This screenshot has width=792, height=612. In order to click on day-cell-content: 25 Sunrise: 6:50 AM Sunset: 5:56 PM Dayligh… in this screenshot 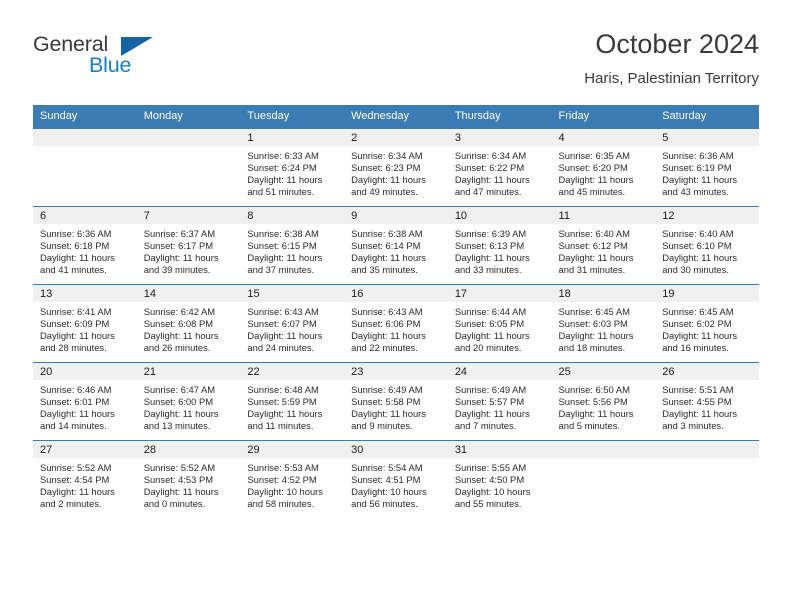, I will do `click(603, 401)`.